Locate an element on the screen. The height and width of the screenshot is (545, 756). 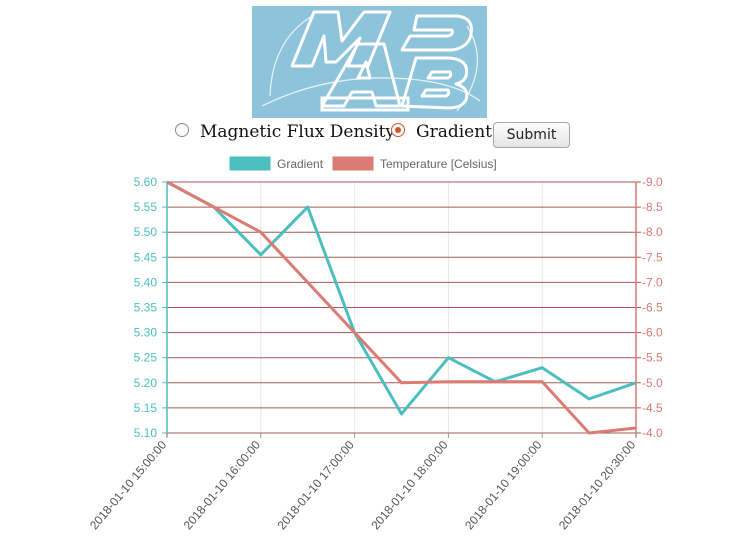
y-right-tick-label: -9.0 is located at coordinates (652, 182).